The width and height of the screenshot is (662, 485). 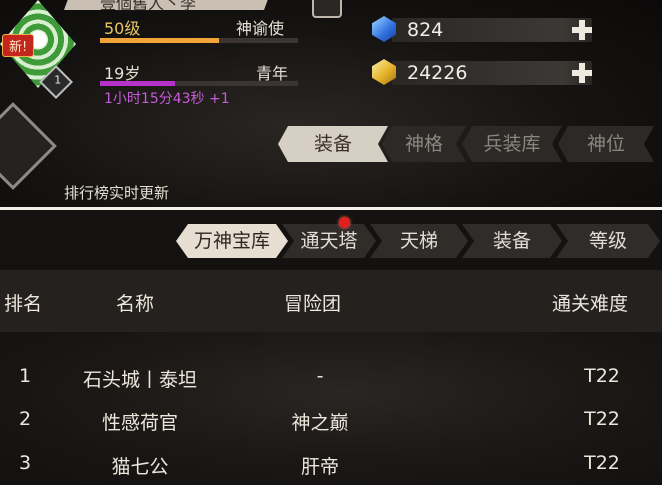 What do you see at coordinates (319, 467) in the screenshot?
I see `row-team: 肝帝` at bounding box center [319, 467].